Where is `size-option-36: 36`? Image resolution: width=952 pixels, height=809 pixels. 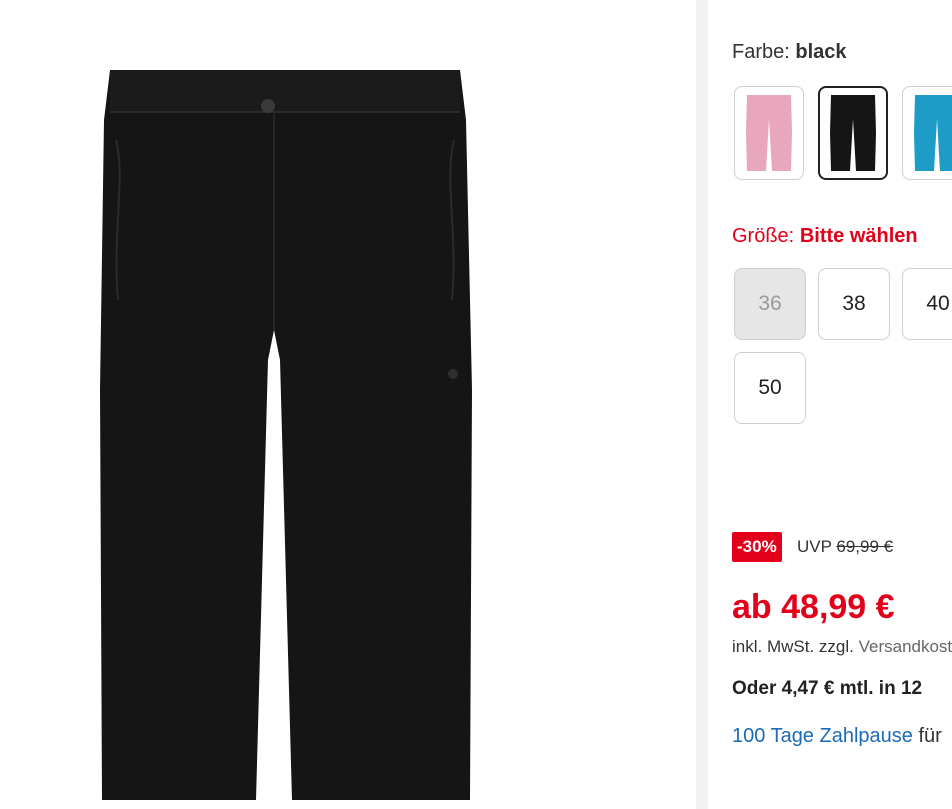
size-option-36: 36 is located at coordinates (770, 304).